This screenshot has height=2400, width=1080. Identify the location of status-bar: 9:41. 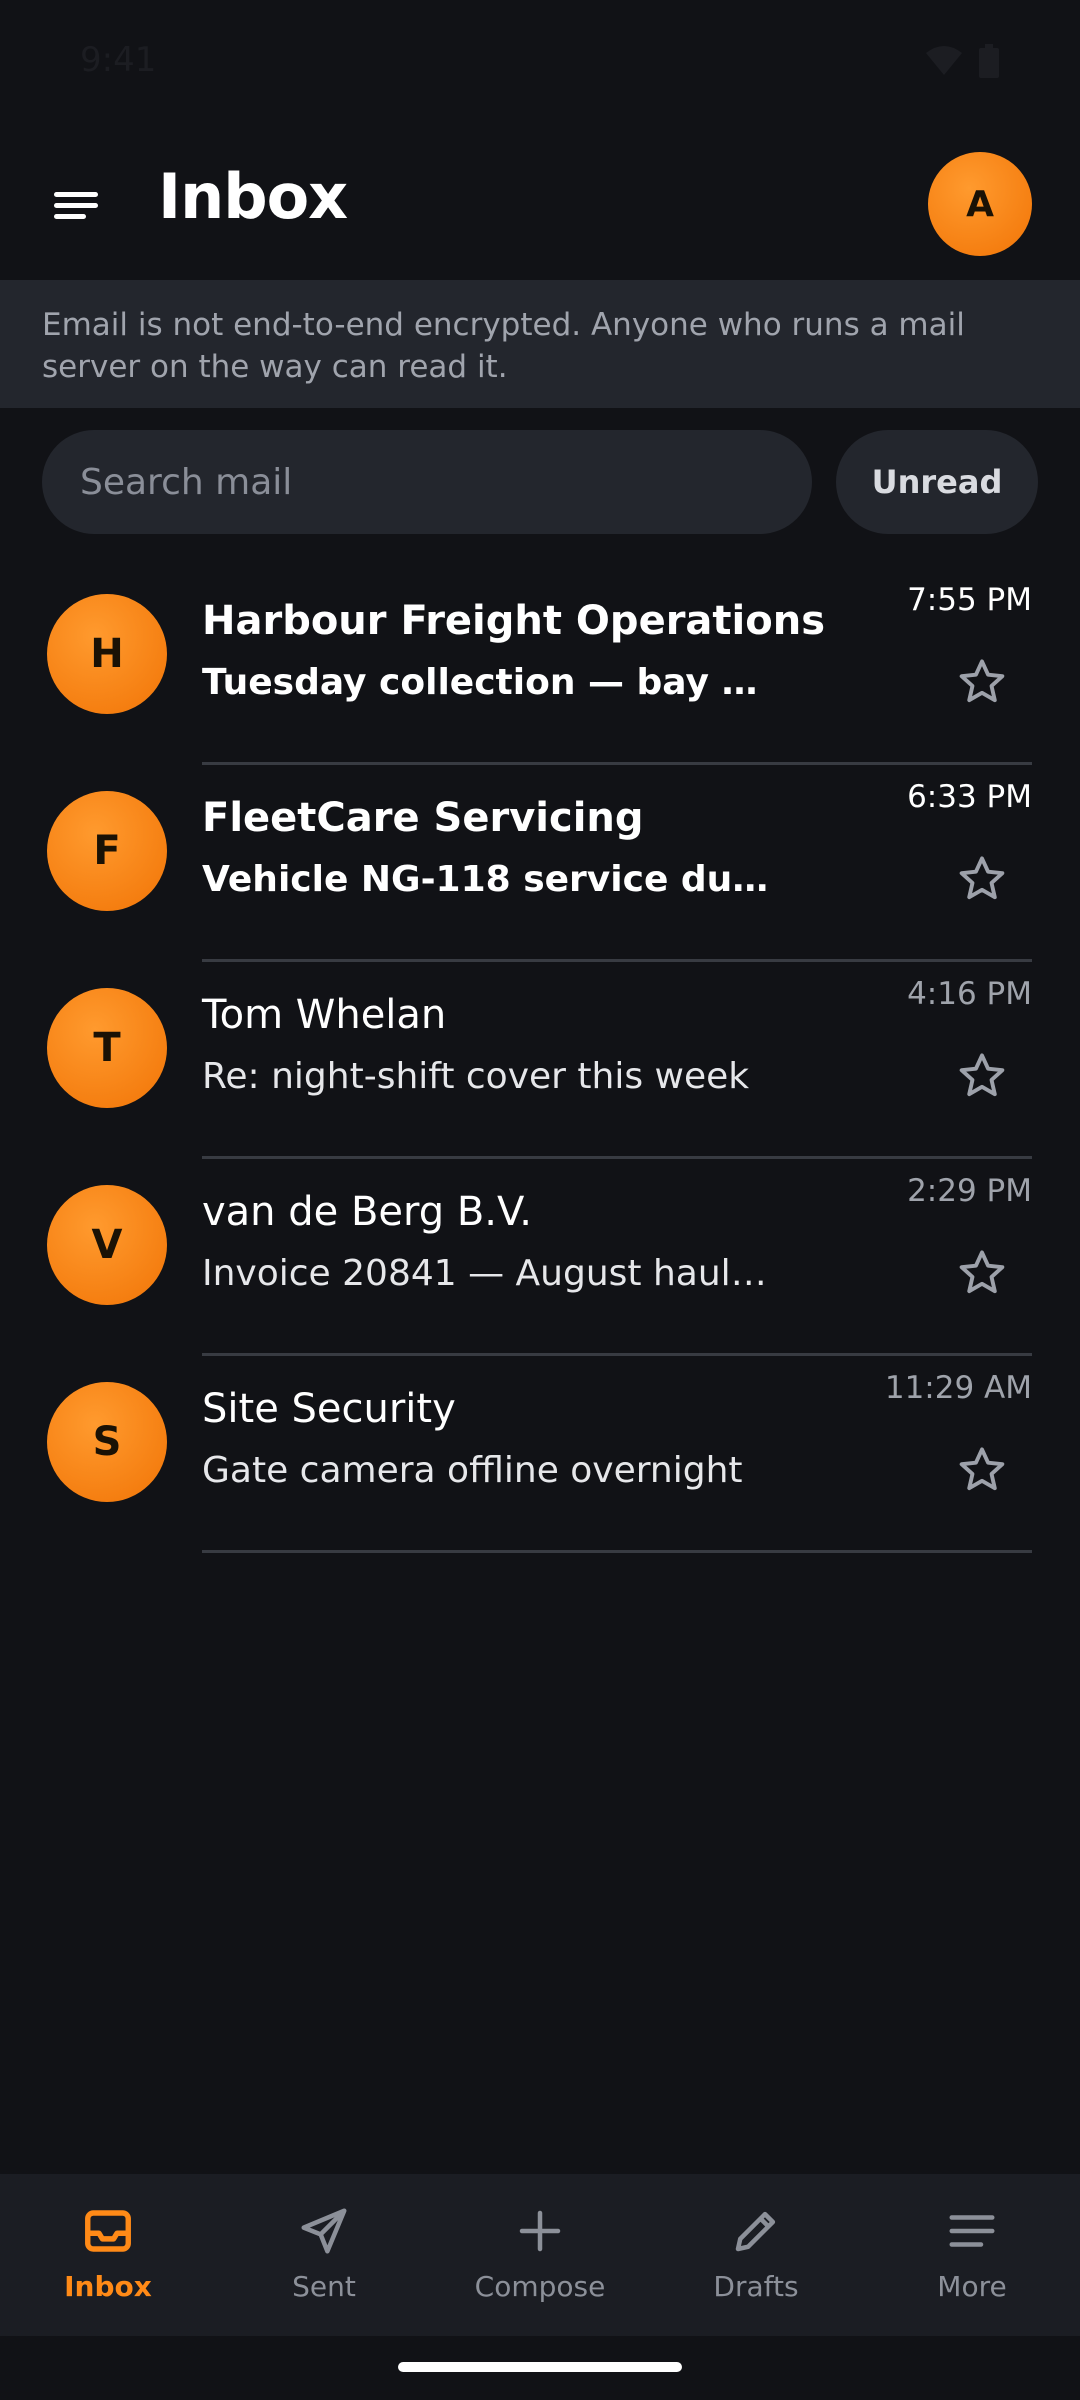
(540, 65).